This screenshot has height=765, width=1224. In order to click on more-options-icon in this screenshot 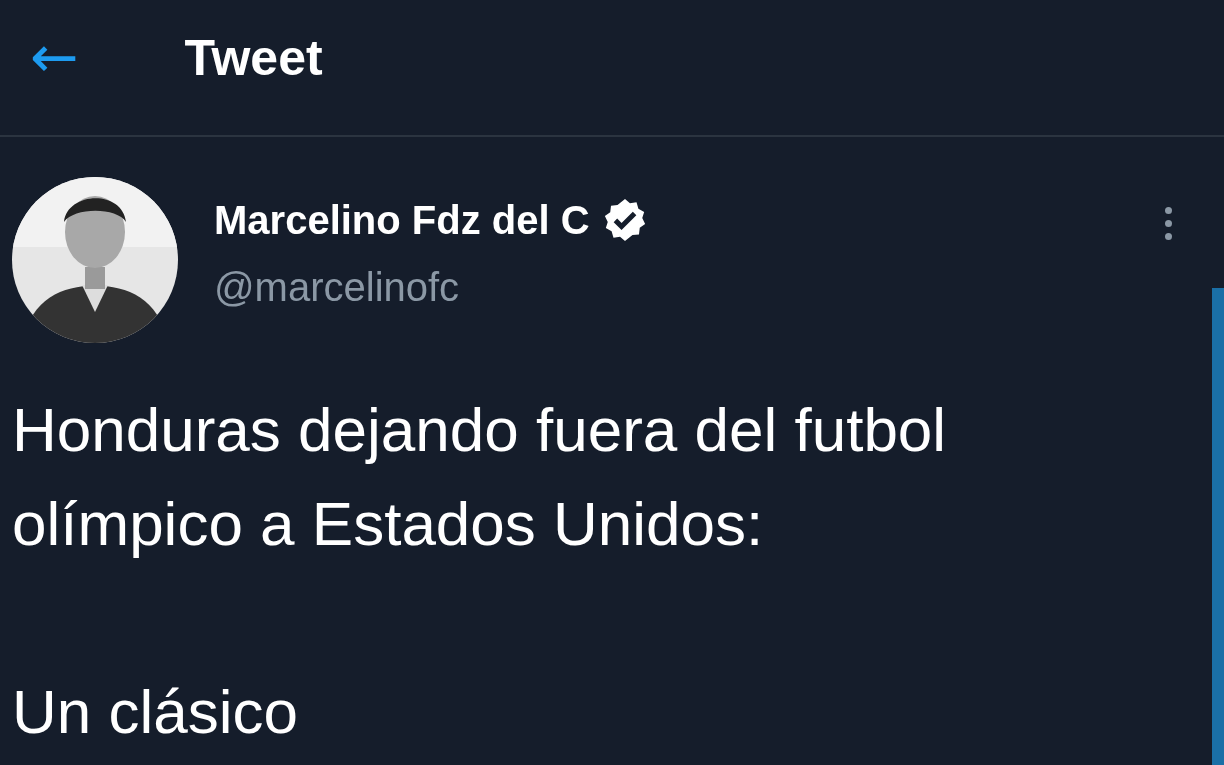, I will do `click(1168, 223)`.